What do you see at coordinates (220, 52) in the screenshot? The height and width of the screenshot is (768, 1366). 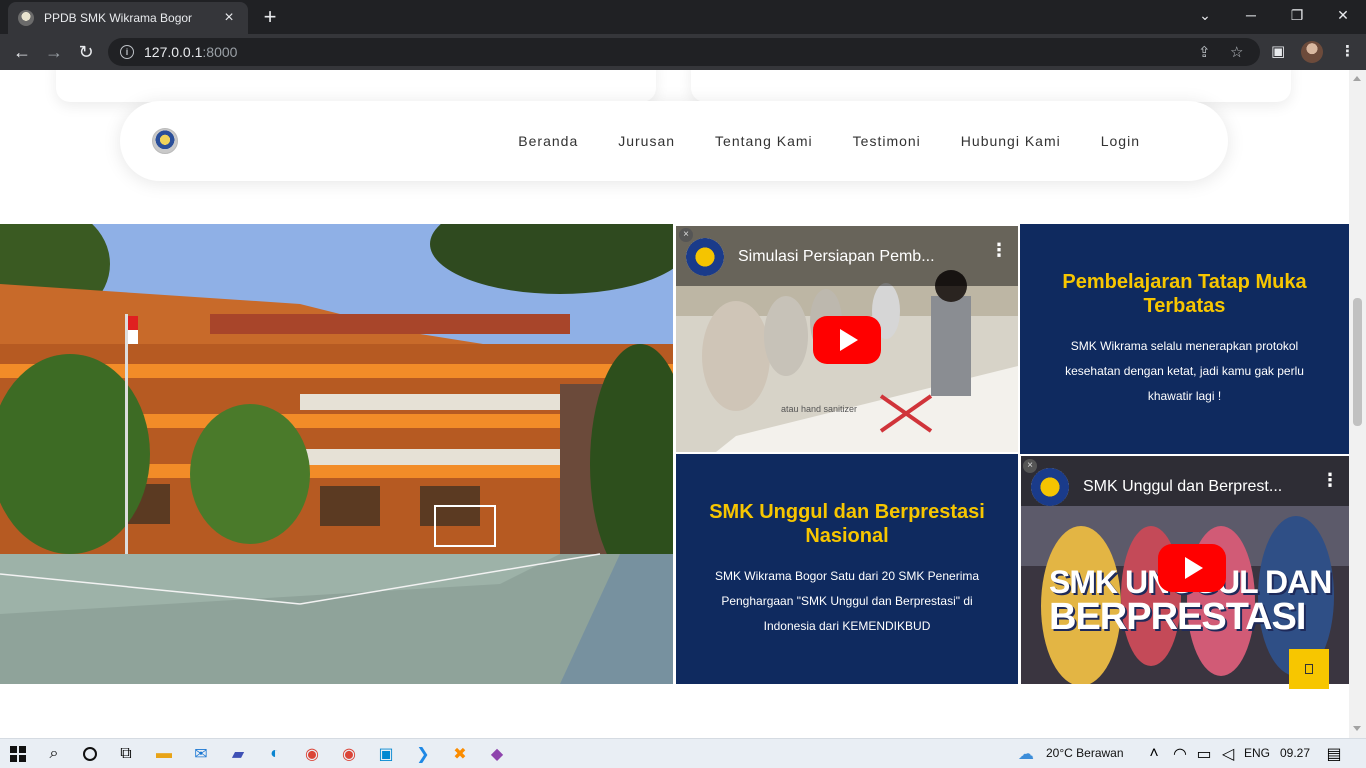 I see `url-port: :8000` at bounding box center [220, 52].